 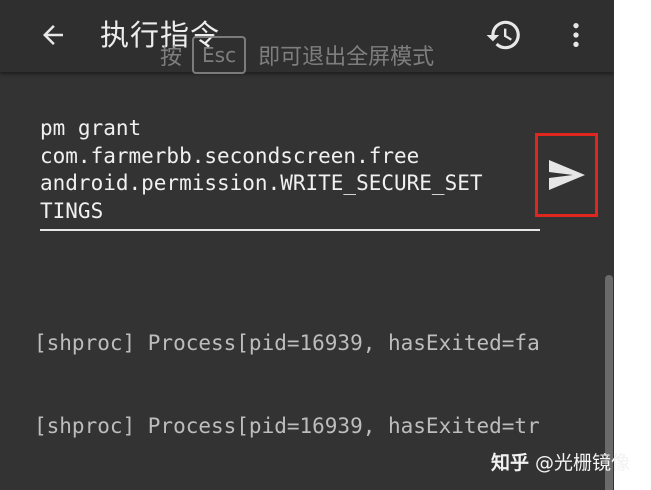 I want to click on back-button, so click(x=53, y=35).